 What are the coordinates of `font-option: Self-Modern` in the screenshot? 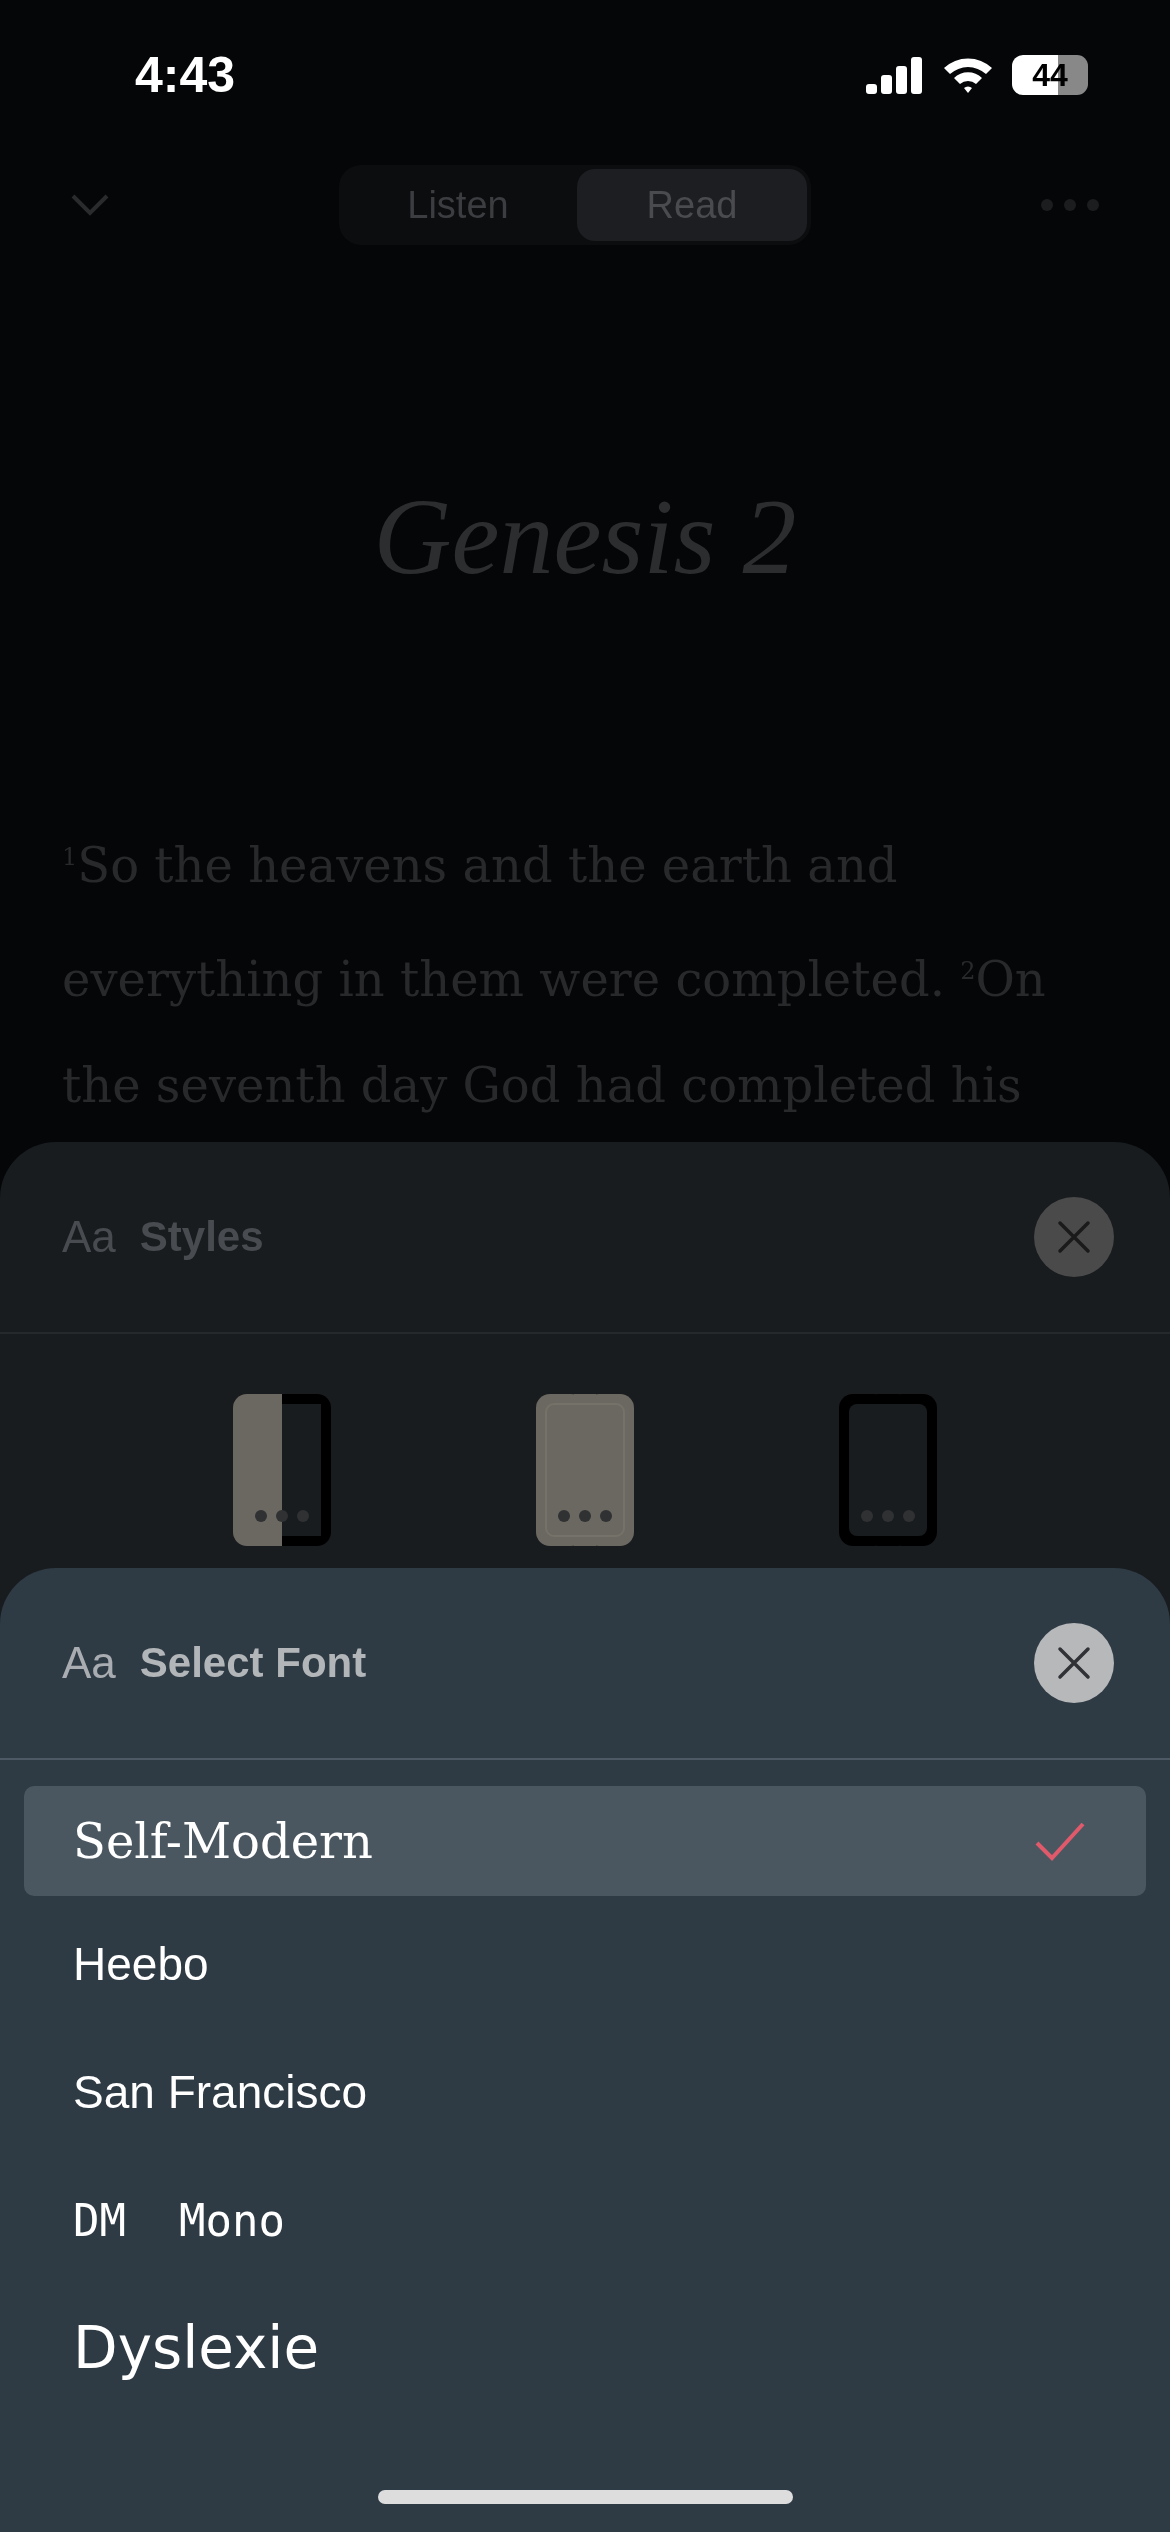 It's located at (585, 1841).